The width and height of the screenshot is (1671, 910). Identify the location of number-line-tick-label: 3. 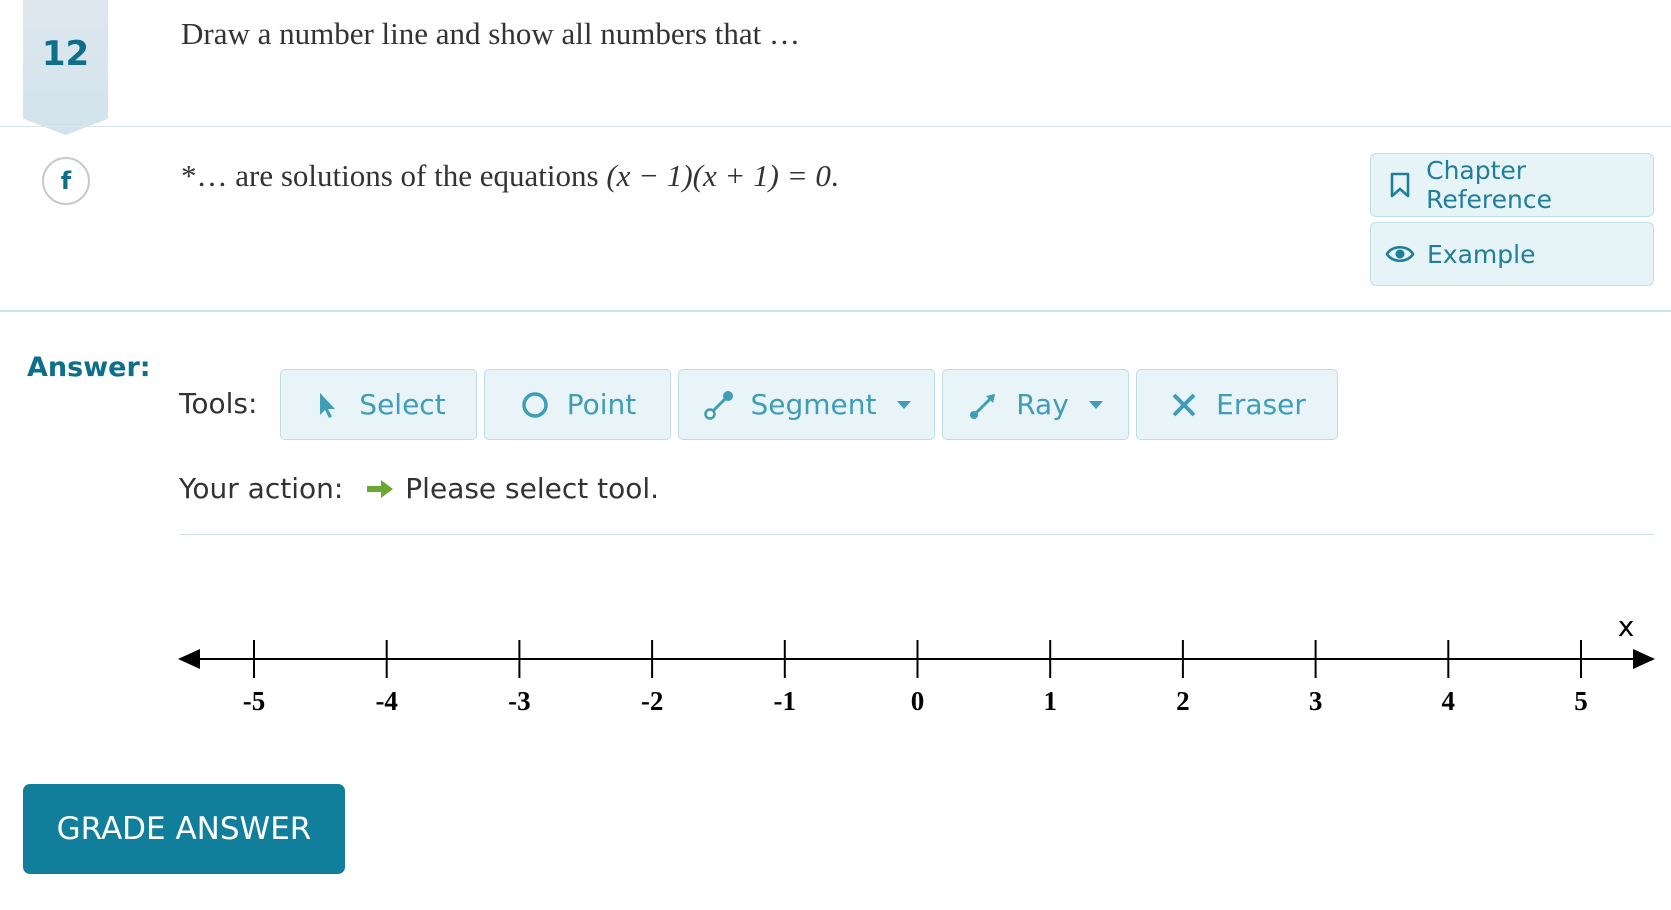
(1316, 701).